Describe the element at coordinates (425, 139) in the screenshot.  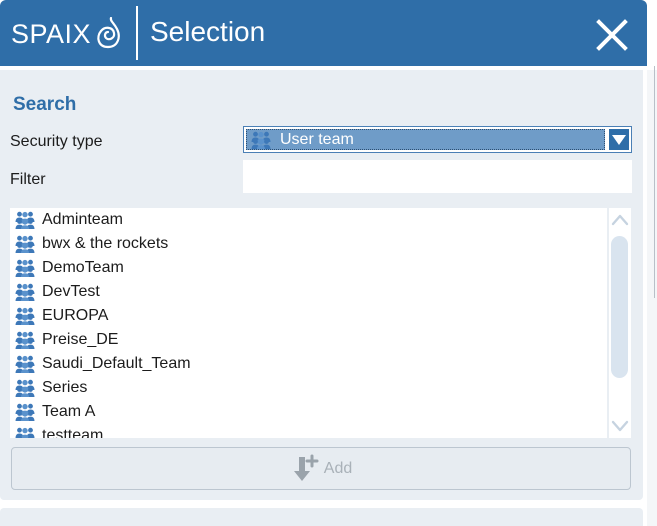
I see `security-type-selected: User team` at that location.